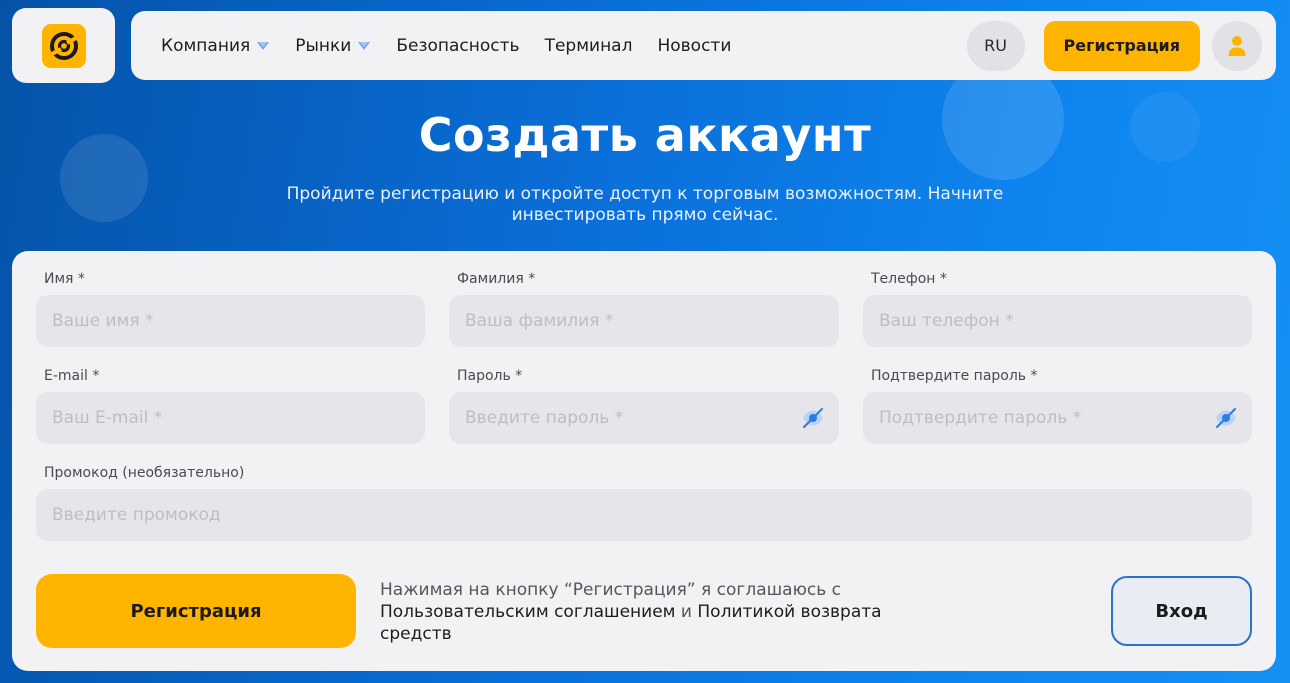 The height and width of the screenshot is (683, 1290). I want to click on user-icon, so click(1237, 45).